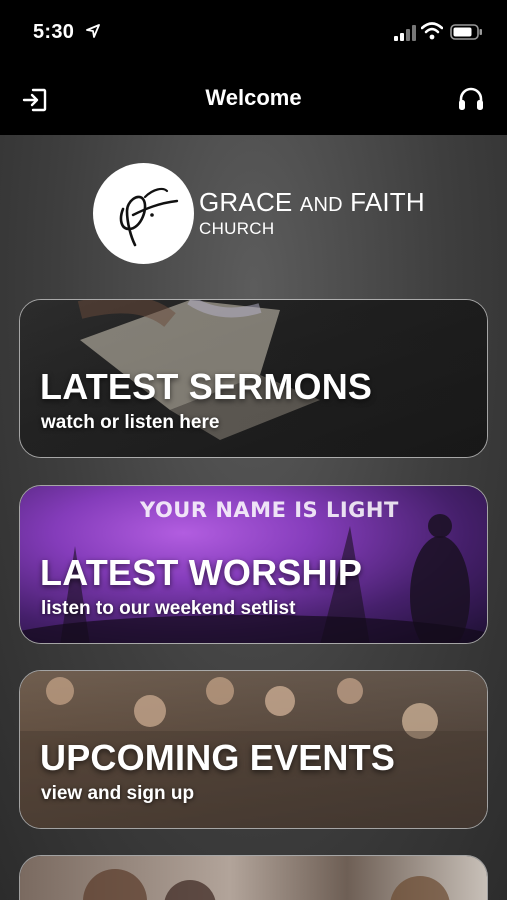 This screenshot has height=900, width=507. Describe the element at coordinates (253, 97) in the screenshot. I see `page-title: Welcome` at that location.